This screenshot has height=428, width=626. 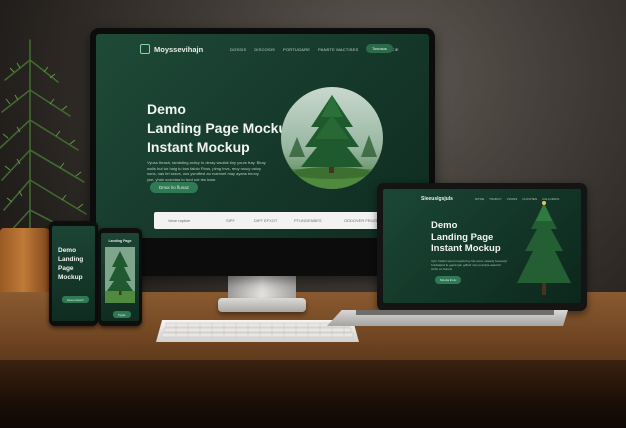 I want to click on phone-left-heading: Demo Landing Page Mockup, so click(x=76, y=264).